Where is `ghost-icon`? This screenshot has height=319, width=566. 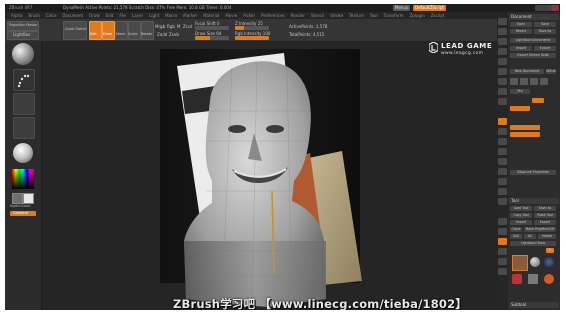
ghost-icon is located at coordinates (502, 181).